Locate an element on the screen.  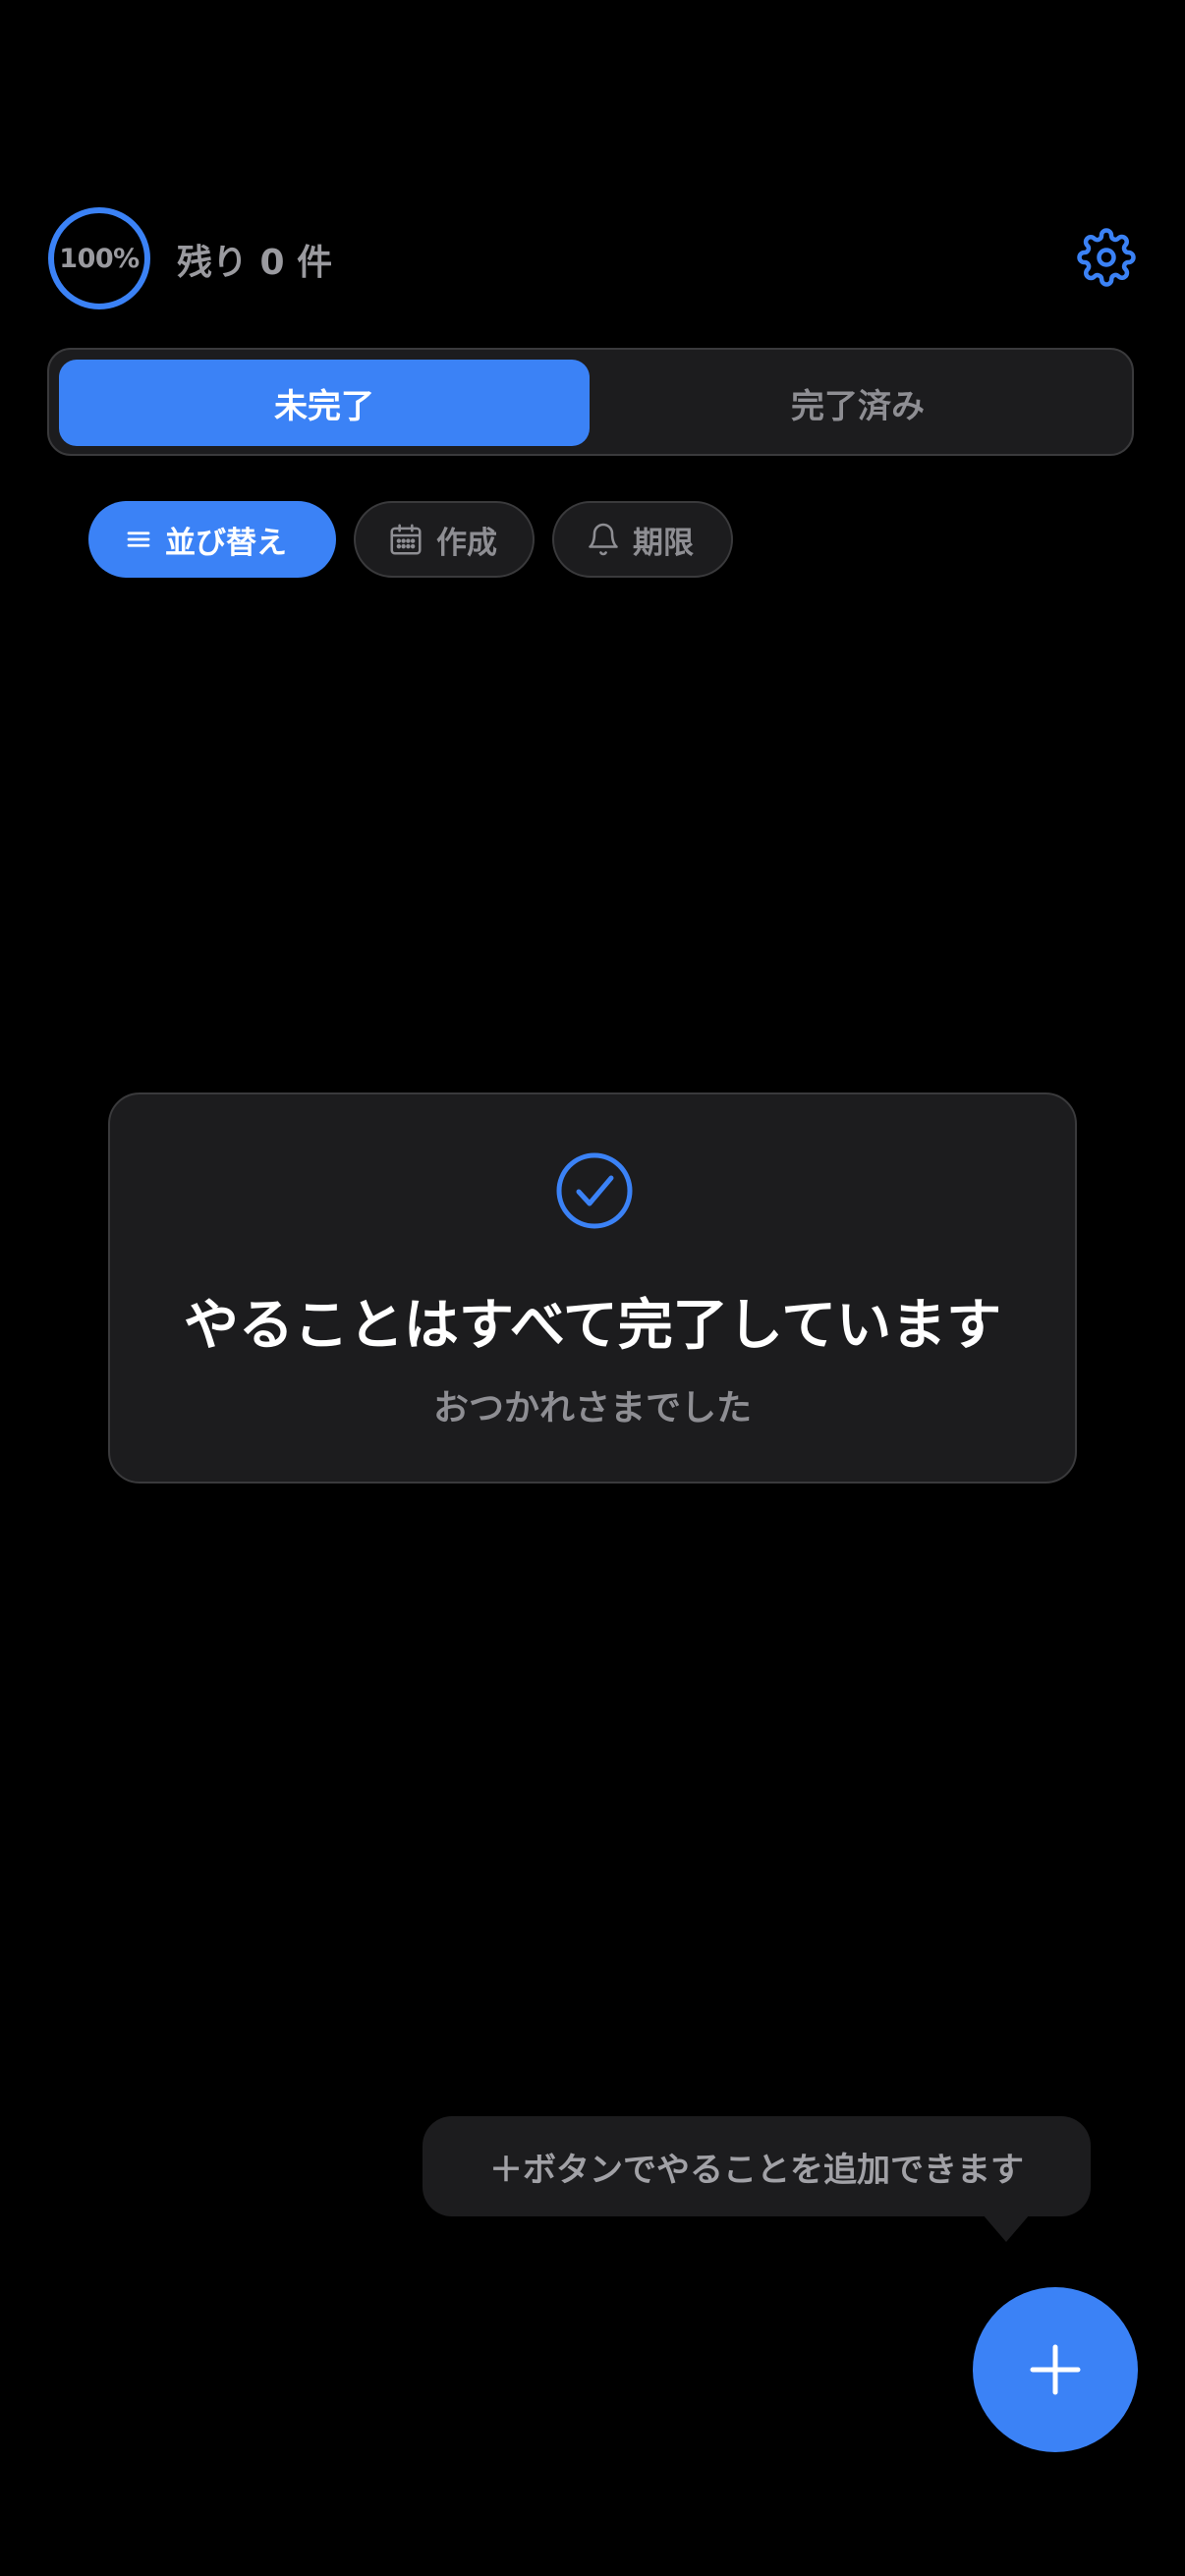
settings-button is located at coordinates (1107, 257).